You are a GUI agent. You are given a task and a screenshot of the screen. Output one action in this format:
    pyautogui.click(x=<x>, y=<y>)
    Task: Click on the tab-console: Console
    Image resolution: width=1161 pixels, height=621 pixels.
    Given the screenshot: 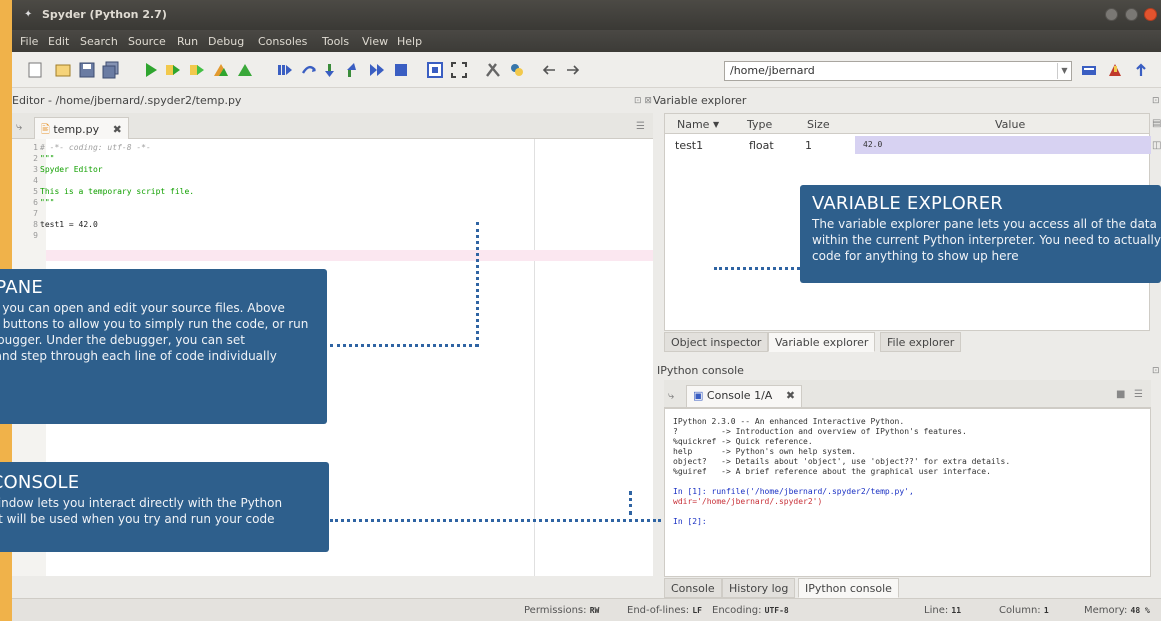 What is the action you would take?
    pyautogui.click(x=693, y=588)
    